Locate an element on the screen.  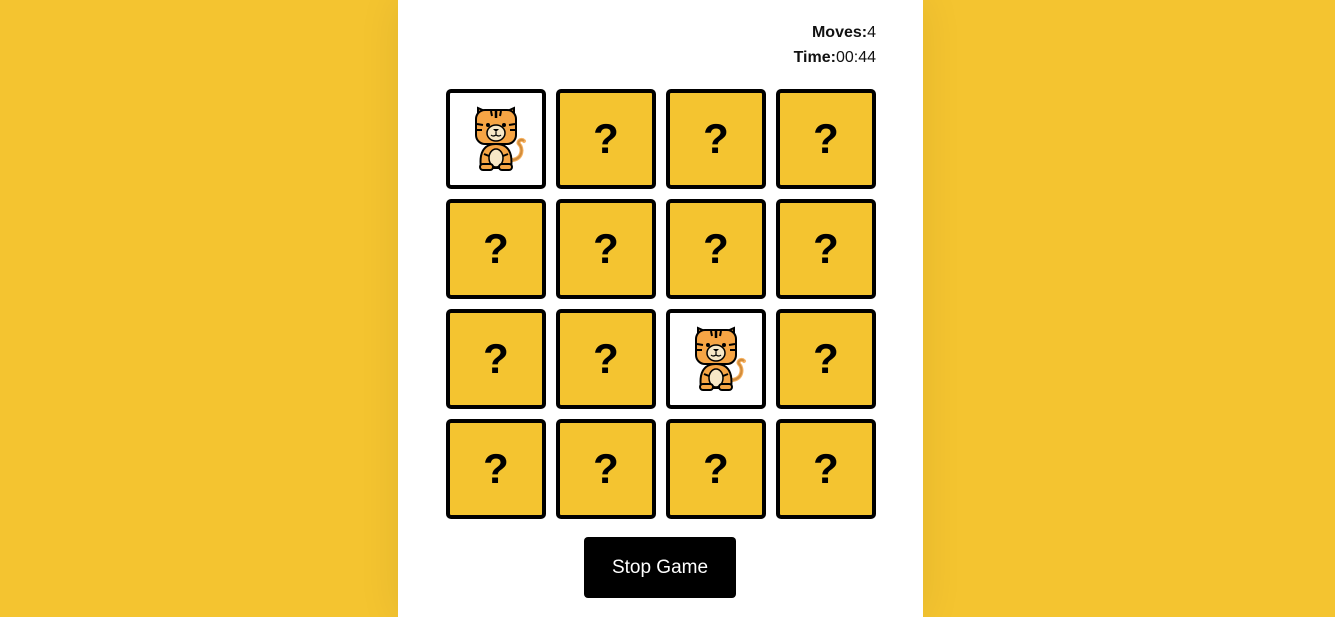
moves-stat: Moves:4 is located at coordinates (835, 32).